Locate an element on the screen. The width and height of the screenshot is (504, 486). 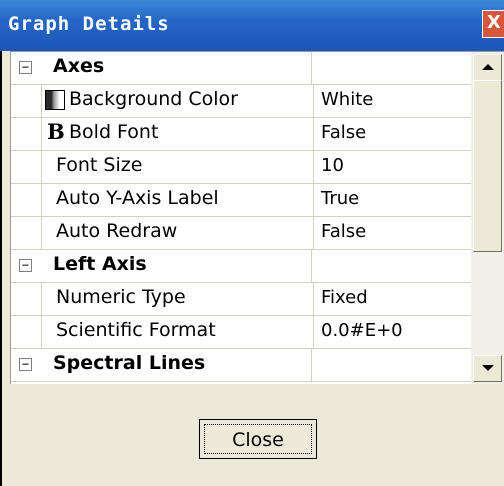
bold-font-icon: B is located at coordinates (56, 131).